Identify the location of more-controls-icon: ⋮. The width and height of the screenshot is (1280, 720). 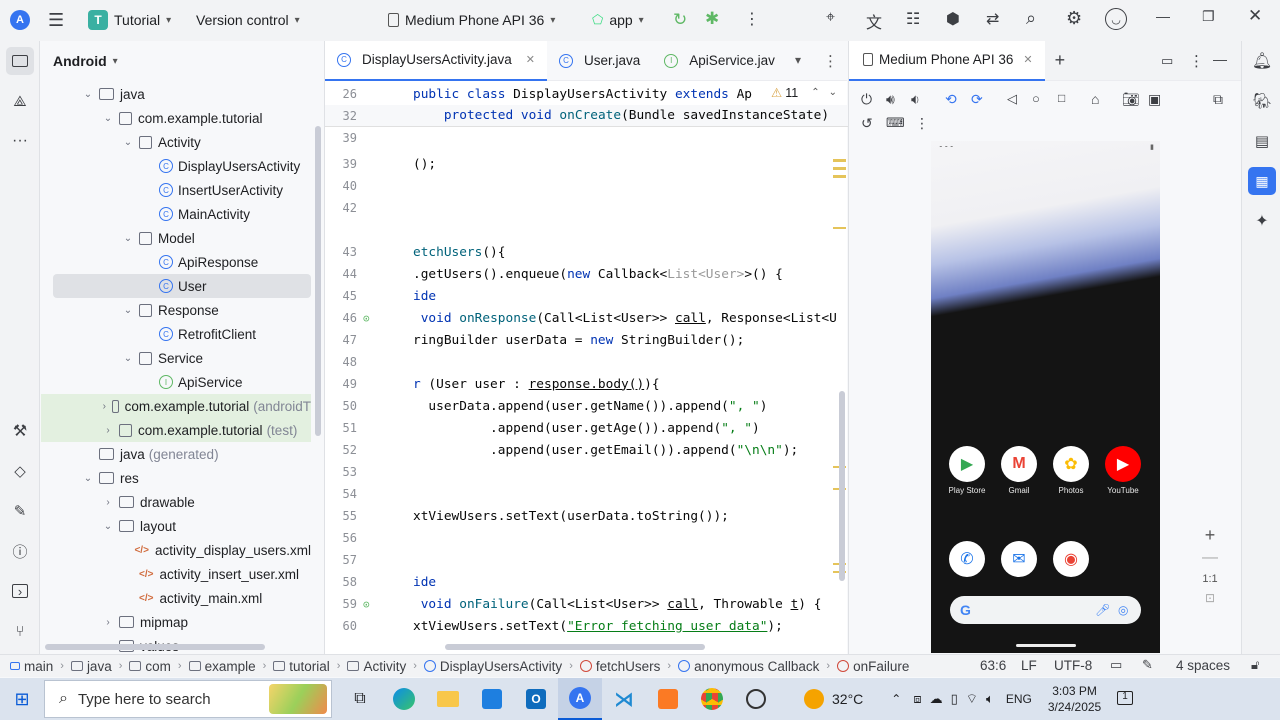
(922, 123).